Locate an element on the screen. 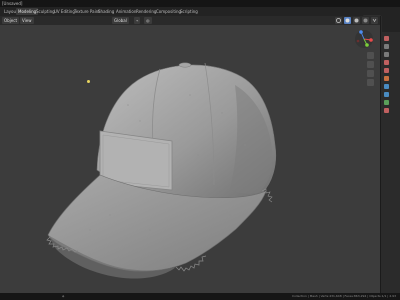 Image resolution: width=400 pixels, height=300 pixels. data-tab-icon is located at coordinates (386, 102).